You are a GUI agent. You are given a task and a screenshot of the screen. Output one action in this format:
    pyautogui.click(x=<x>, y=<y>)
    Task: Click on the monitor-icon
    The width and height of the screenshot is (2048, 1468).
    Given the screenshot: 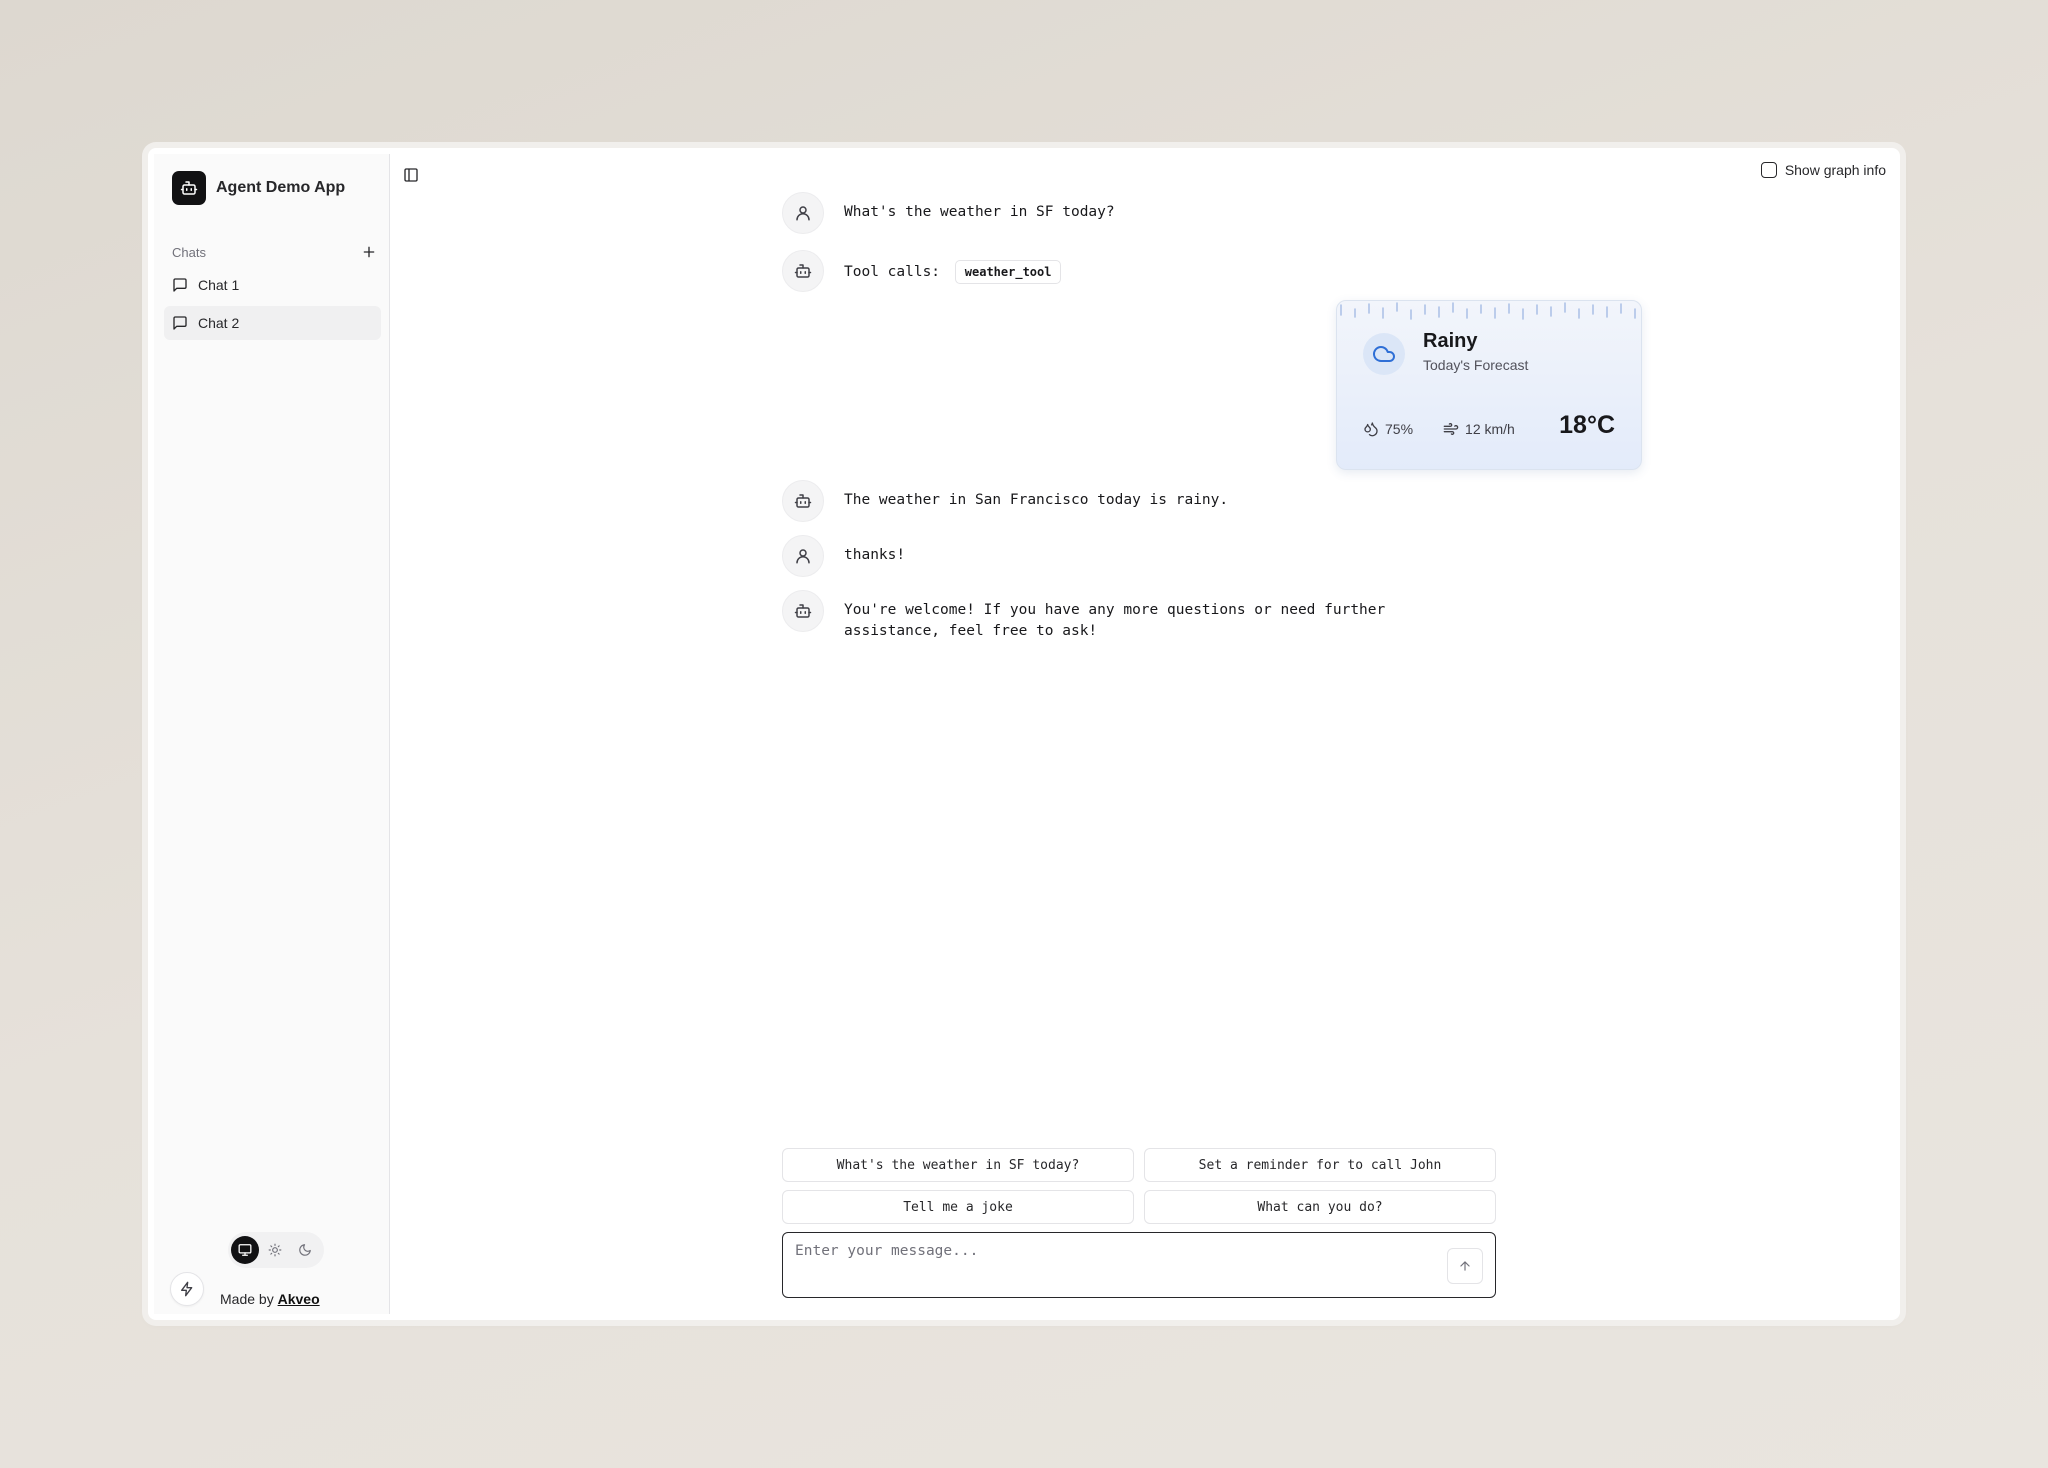 What is the action you would take?
    pyautogui.click(x=245, y=1250)
    